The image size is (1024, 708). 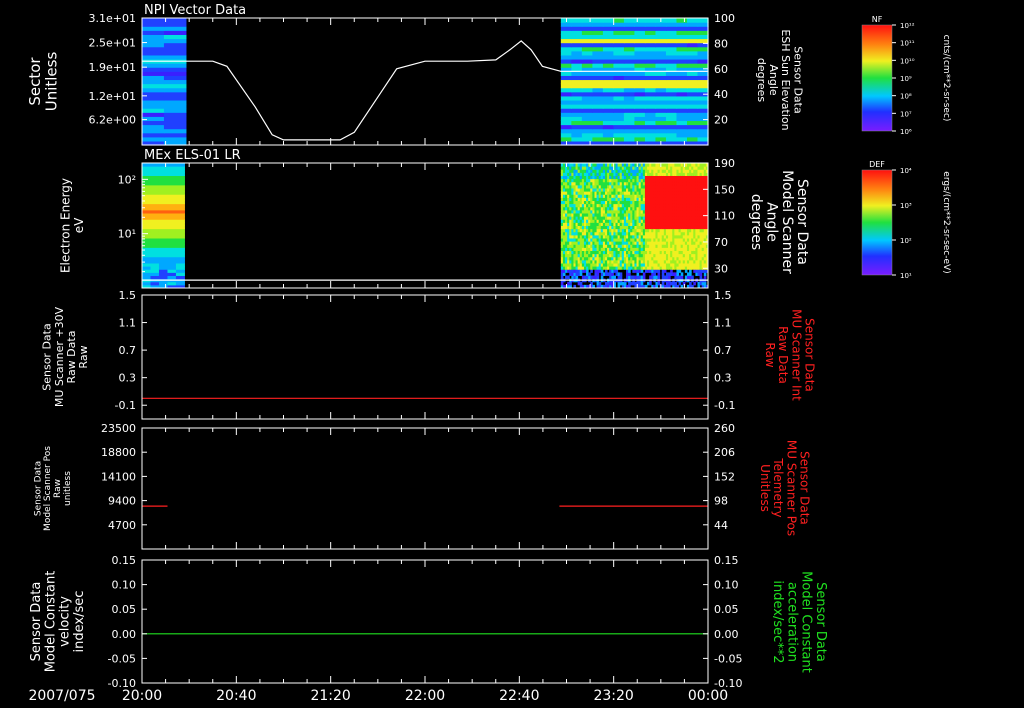 What do you see at coordinates (124, 585) in the screenshot?
I see `y-tick-label: 0.10` at bounding box center [124, 585].